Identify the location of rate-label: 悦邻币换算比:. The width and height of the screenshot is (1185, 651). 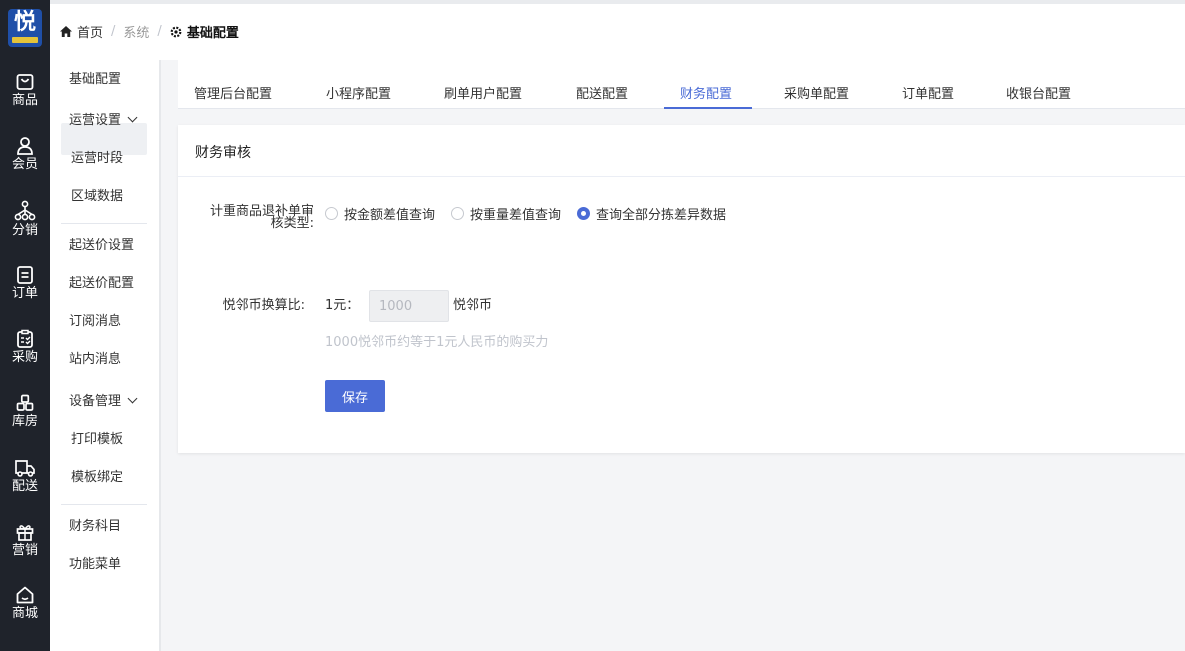
(263, 305).